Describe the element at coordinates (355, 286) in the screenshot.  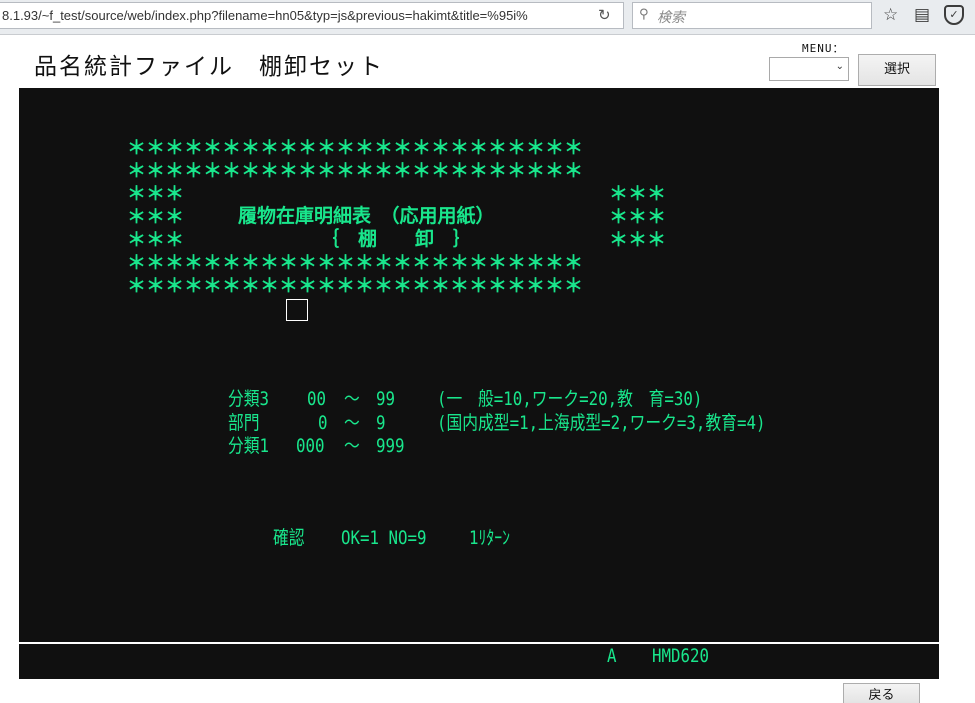
I see `banner-stars-bottom-2: ＊＊＊＊＊＊＊＊＊＊＊＊＊＊＊＊＊＊＊＊＊＊＊＊` at that location.